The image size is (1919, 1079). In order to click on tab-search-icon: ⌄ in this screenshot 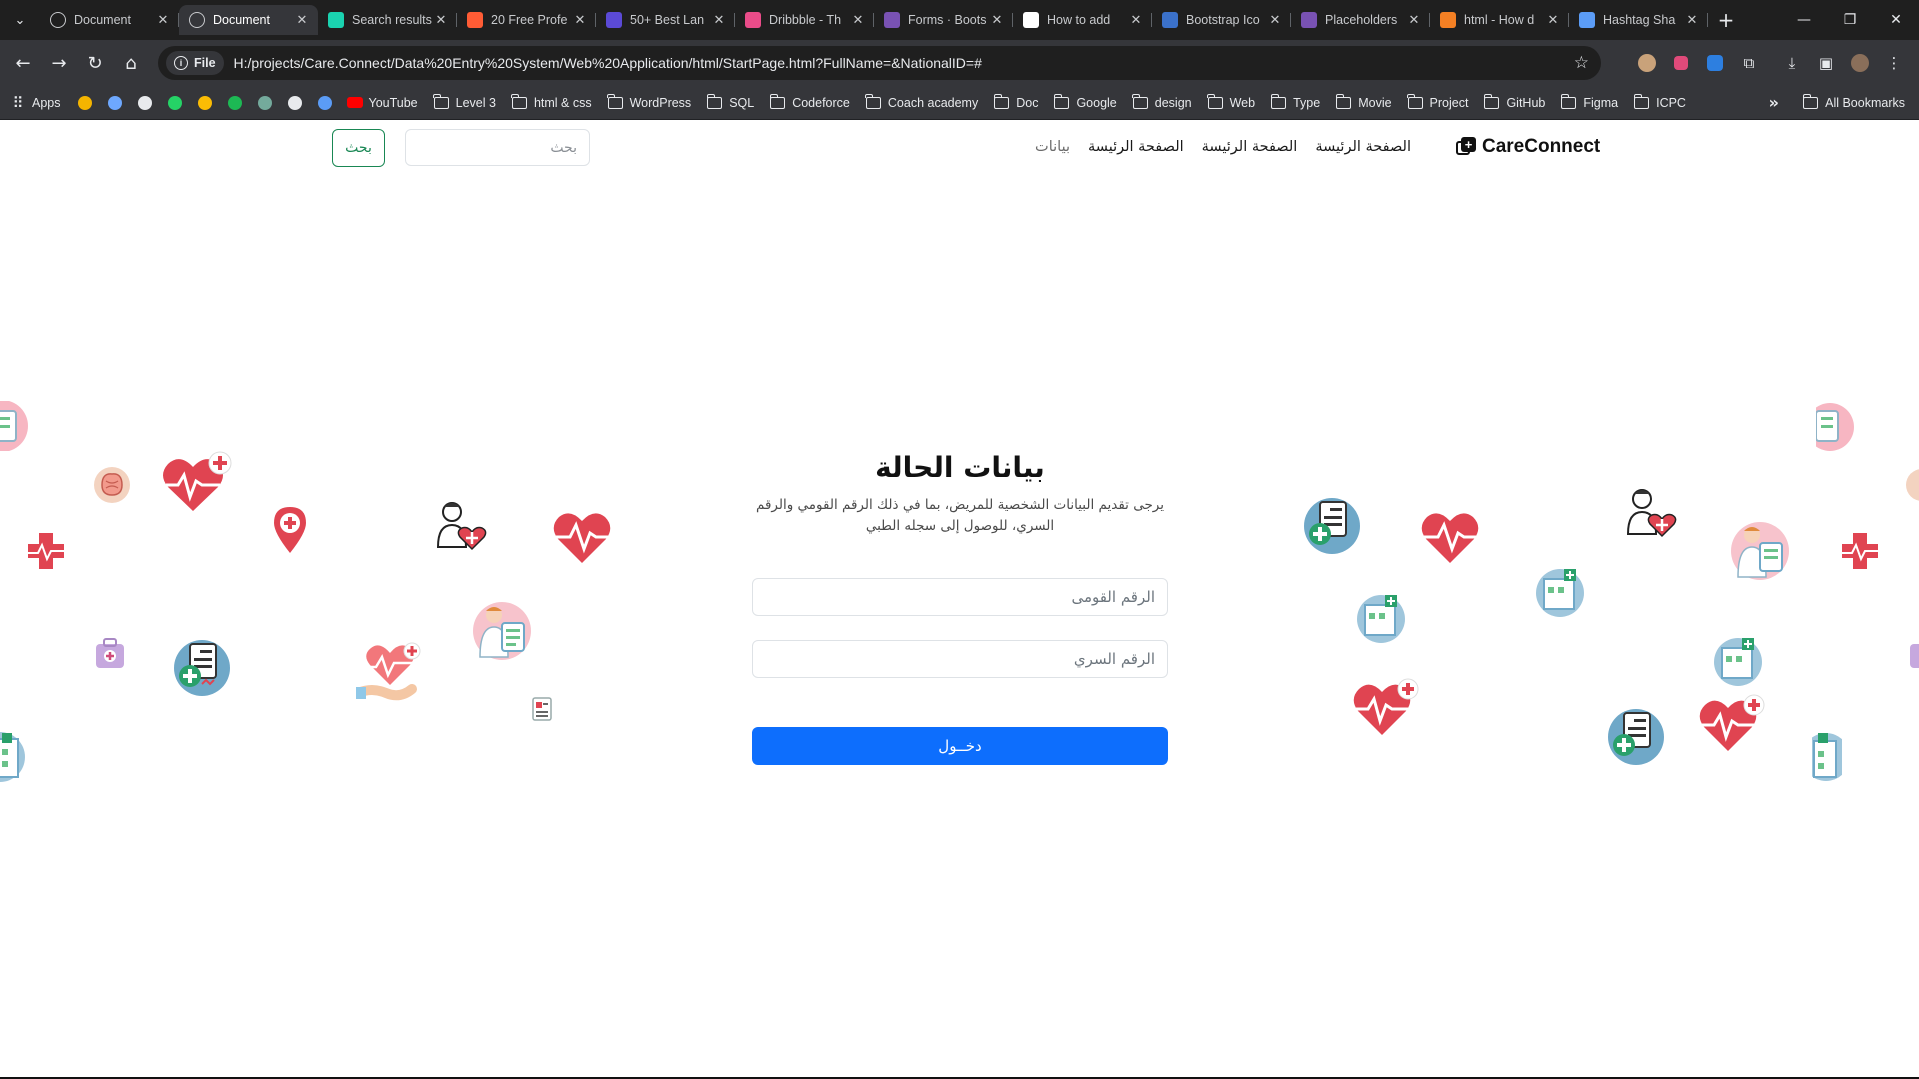, I will do `click(20, 20)`.